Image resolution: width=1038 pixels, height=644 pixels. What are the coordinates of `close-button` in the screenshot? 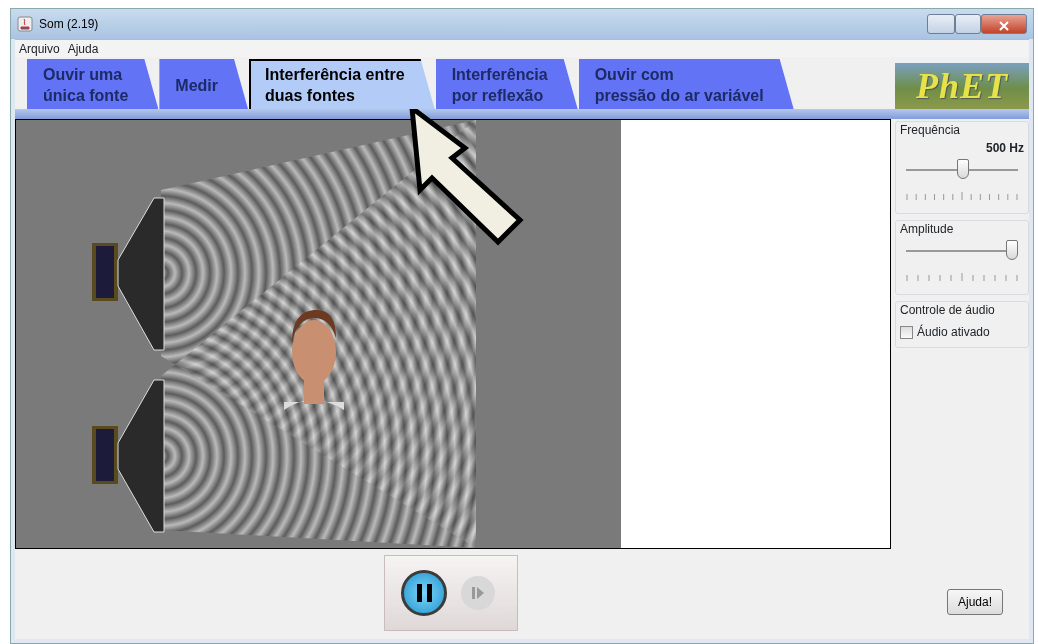 It's located at (1004, 24).